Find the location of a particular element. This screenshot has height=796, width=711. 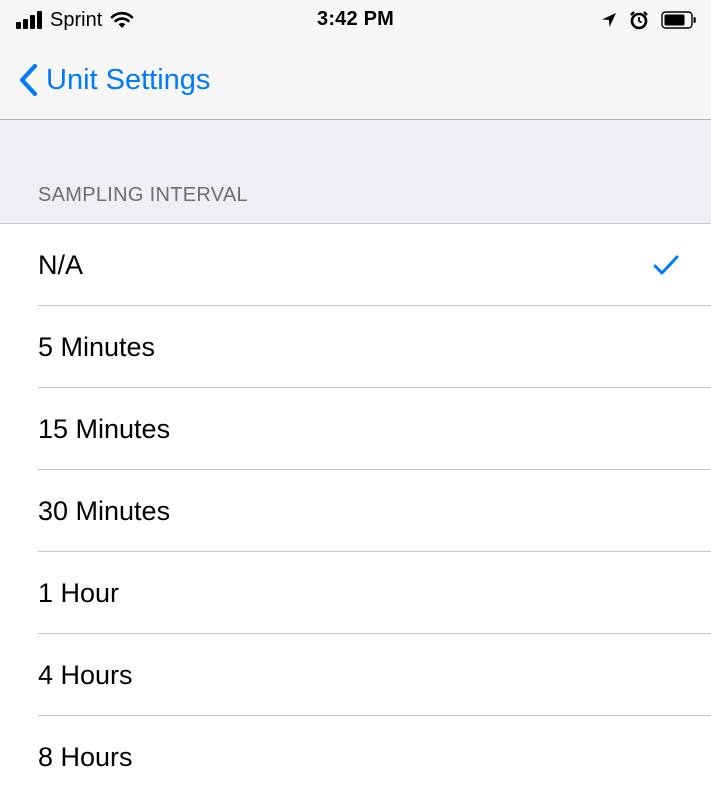

back-button: Unit Settings is located at coordinates (114, 80).